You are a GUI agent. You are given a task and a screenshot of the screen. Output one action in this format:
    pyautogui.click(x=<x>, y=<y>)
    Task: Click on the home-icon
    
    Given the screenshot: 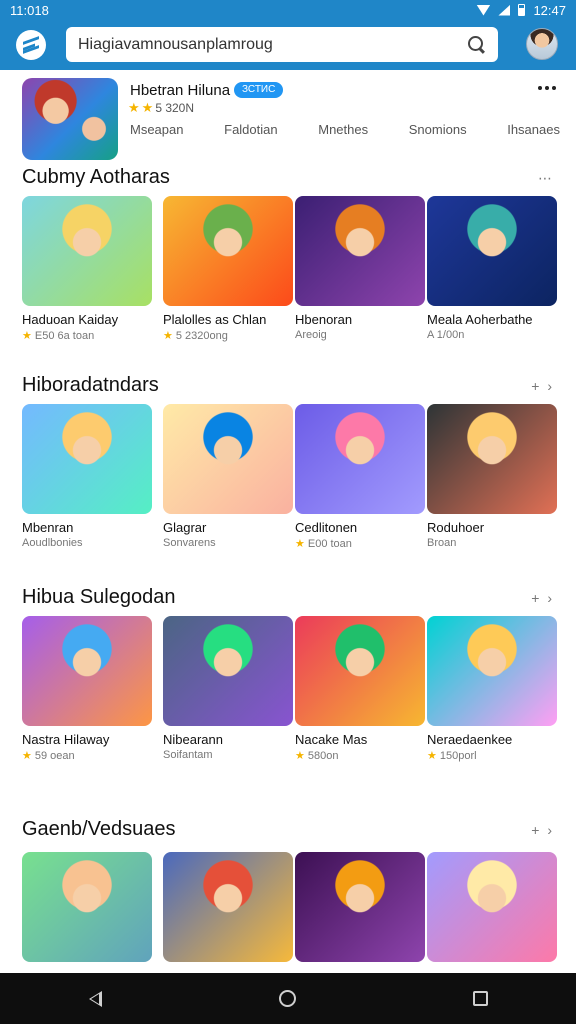 What is the action you would take?
    pyautogui.click(x=287, y=998)
    